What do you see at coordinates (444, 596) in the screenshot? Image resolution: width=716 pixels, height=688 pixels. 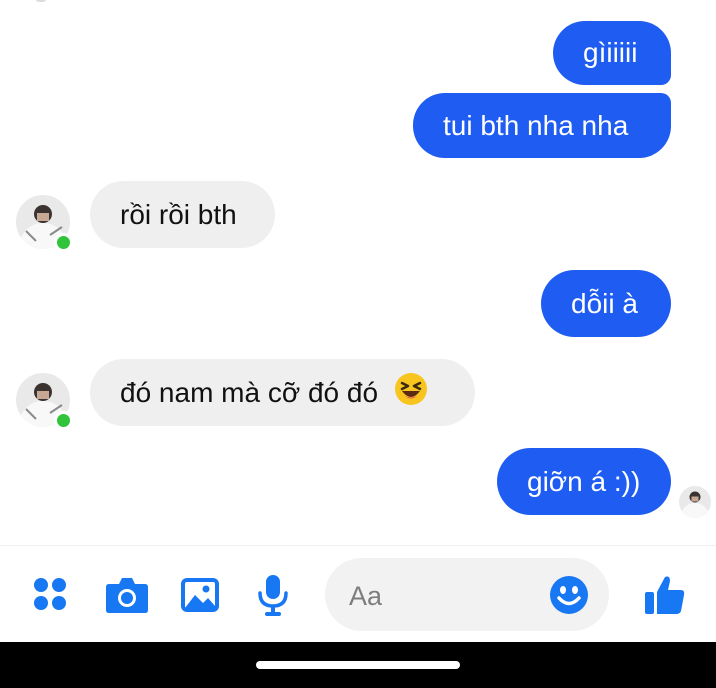 I see `message-input` at bounding box center [444, 596].